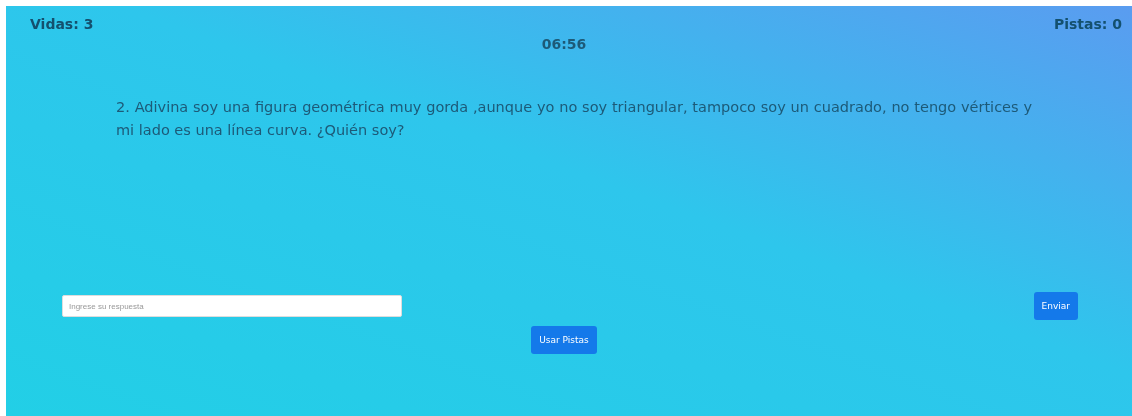 The height and width of the screenshot is (416, 1132). Describe the element at coordinates (1087, 24) in the screenshot. I see `hints-counter: Pistas: 0` at that location.